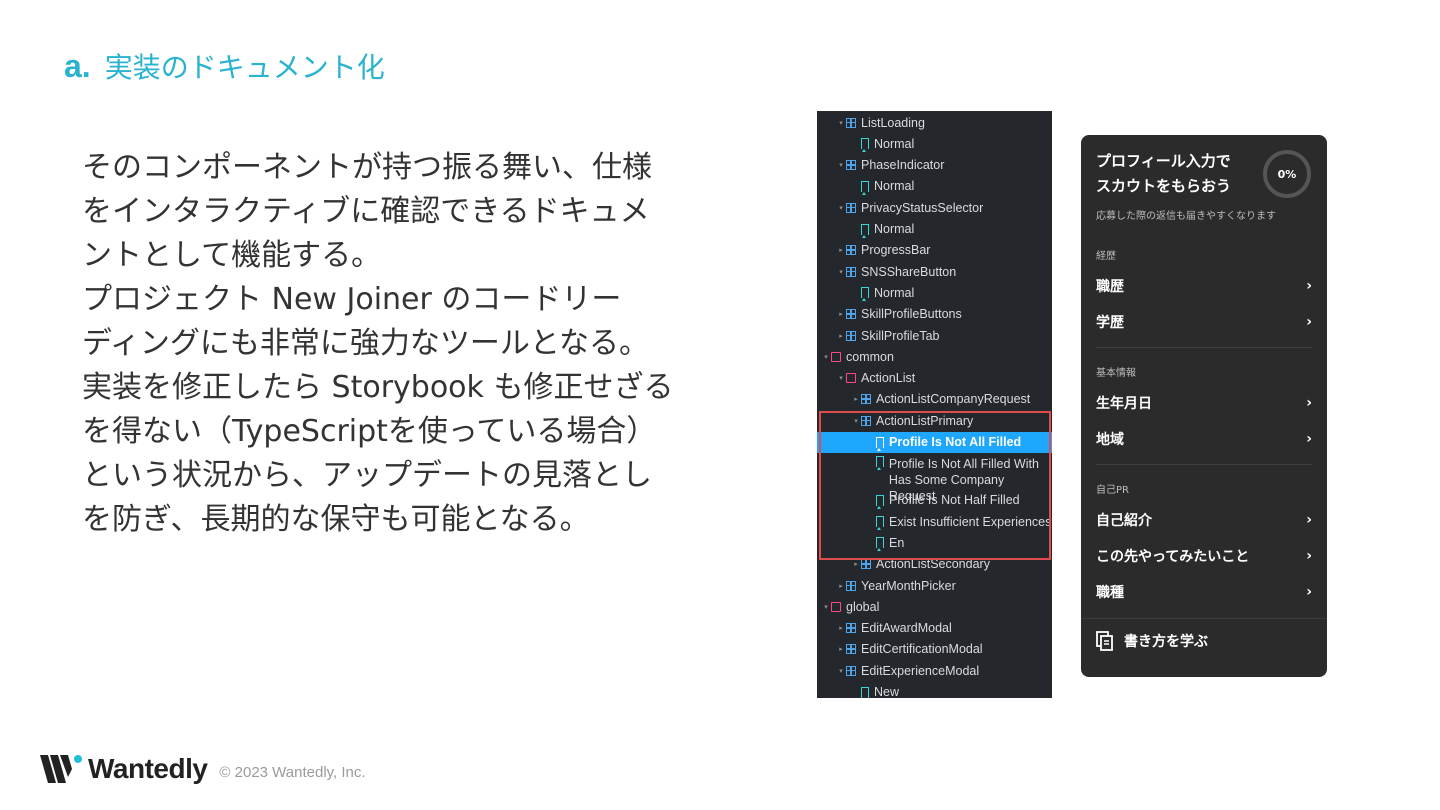 This screenshot has width=1440, height=810. I want to click on heading-letter: a., so click(77, 66).